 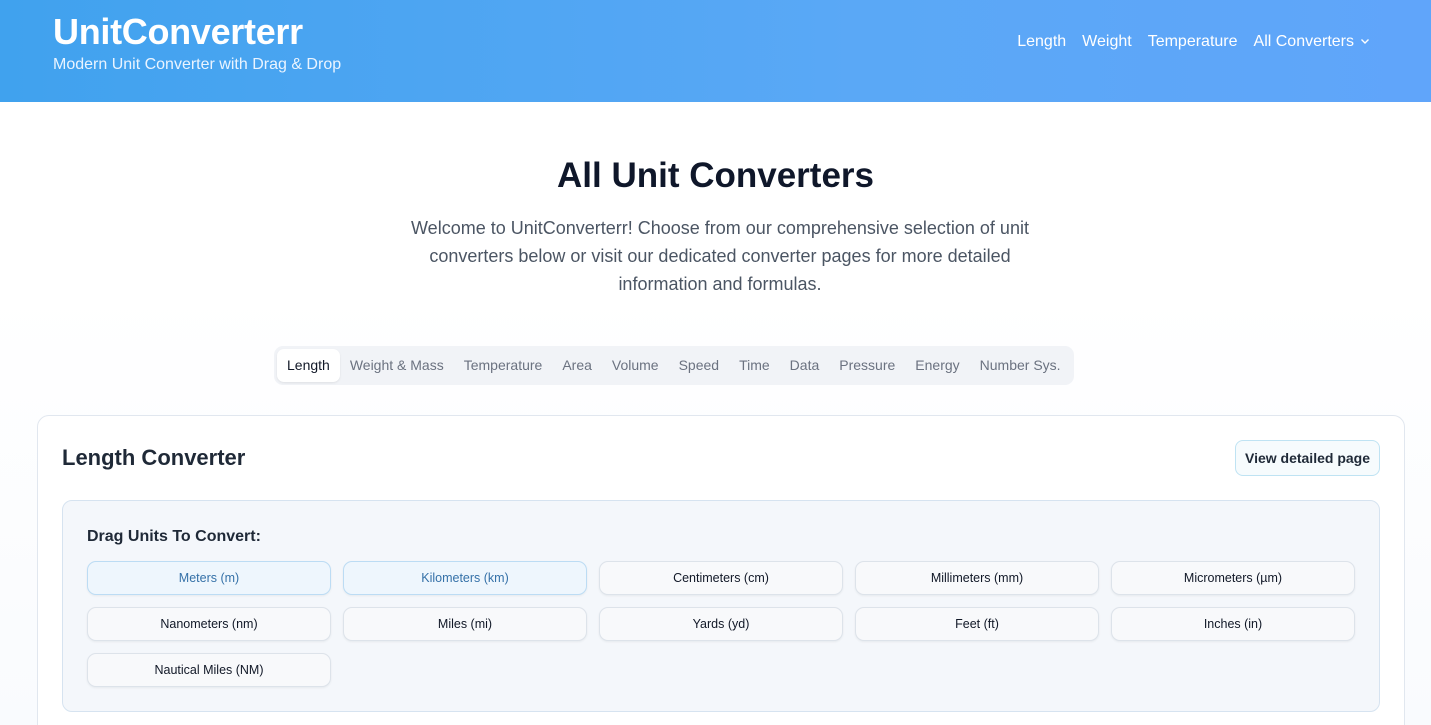 What do you see at coordinates (154, 457) in the screenshot?
I see `converter-title: Length Converter` at bounding box center [154, 457].